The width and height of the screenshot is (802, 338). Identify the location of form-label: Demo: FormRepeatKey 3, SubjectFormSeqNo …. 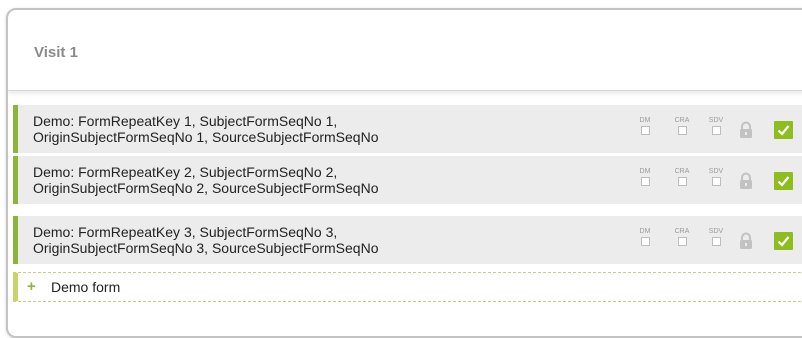
(206, 240).